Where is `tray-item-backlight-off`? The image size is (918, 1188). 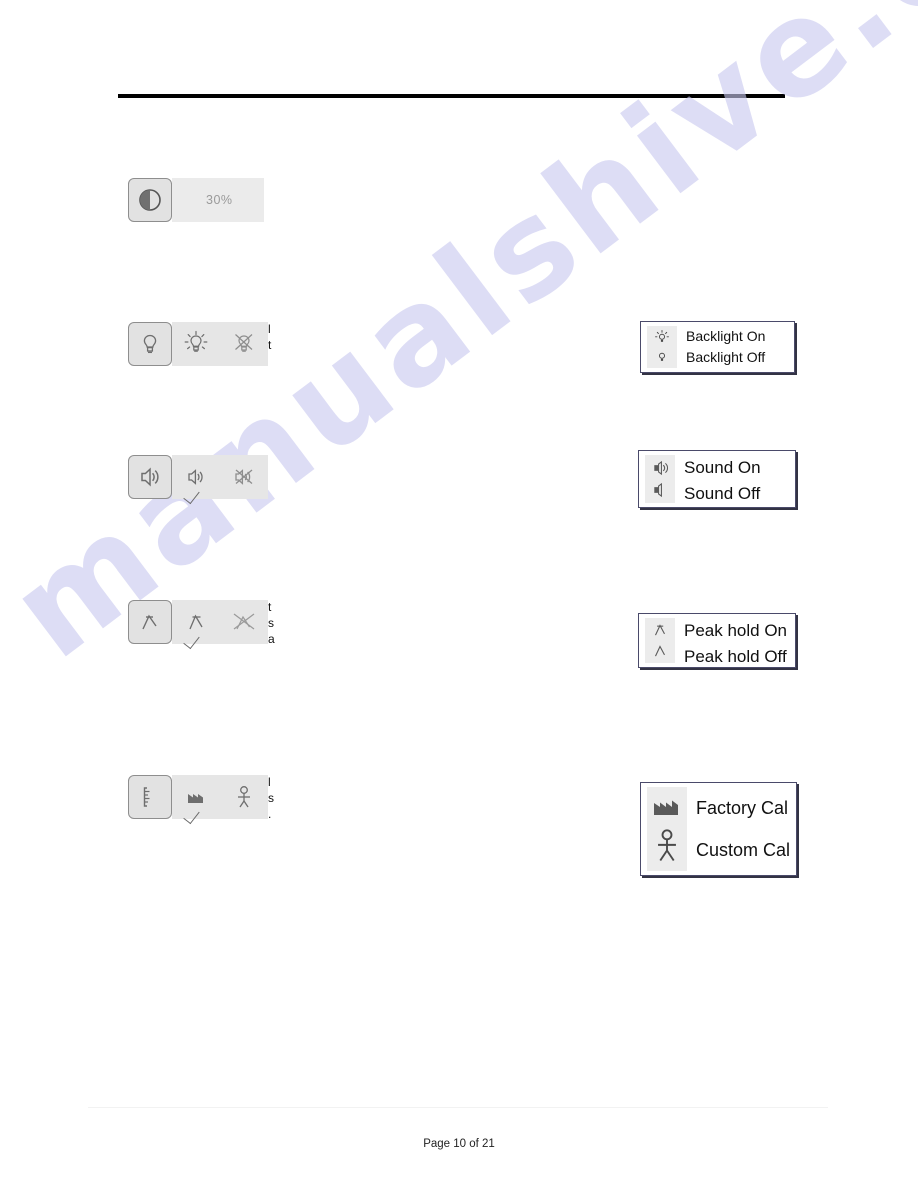 tray-item-backlight-off is located at coordinates (244, 344).